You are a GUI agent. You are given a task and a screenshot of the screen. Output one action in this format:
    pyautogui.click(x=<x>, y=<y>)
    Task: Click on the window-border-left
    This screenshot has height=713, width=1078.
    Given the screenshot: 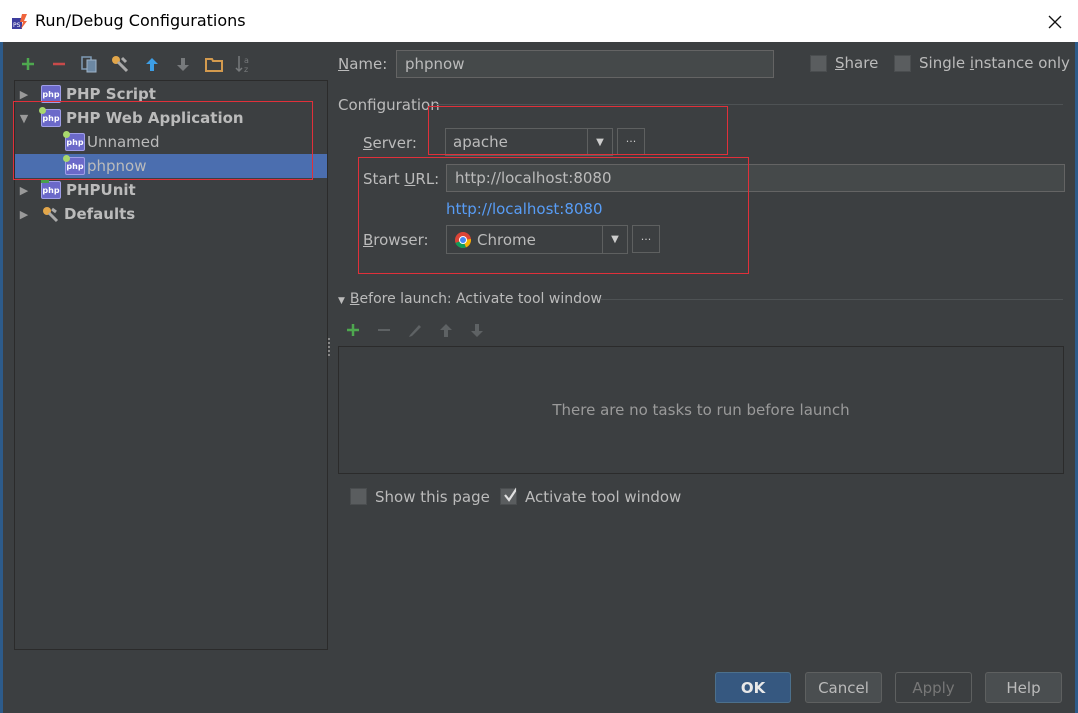 What is the action you would take?
    pyautogui.click(x=1, y=377)
    